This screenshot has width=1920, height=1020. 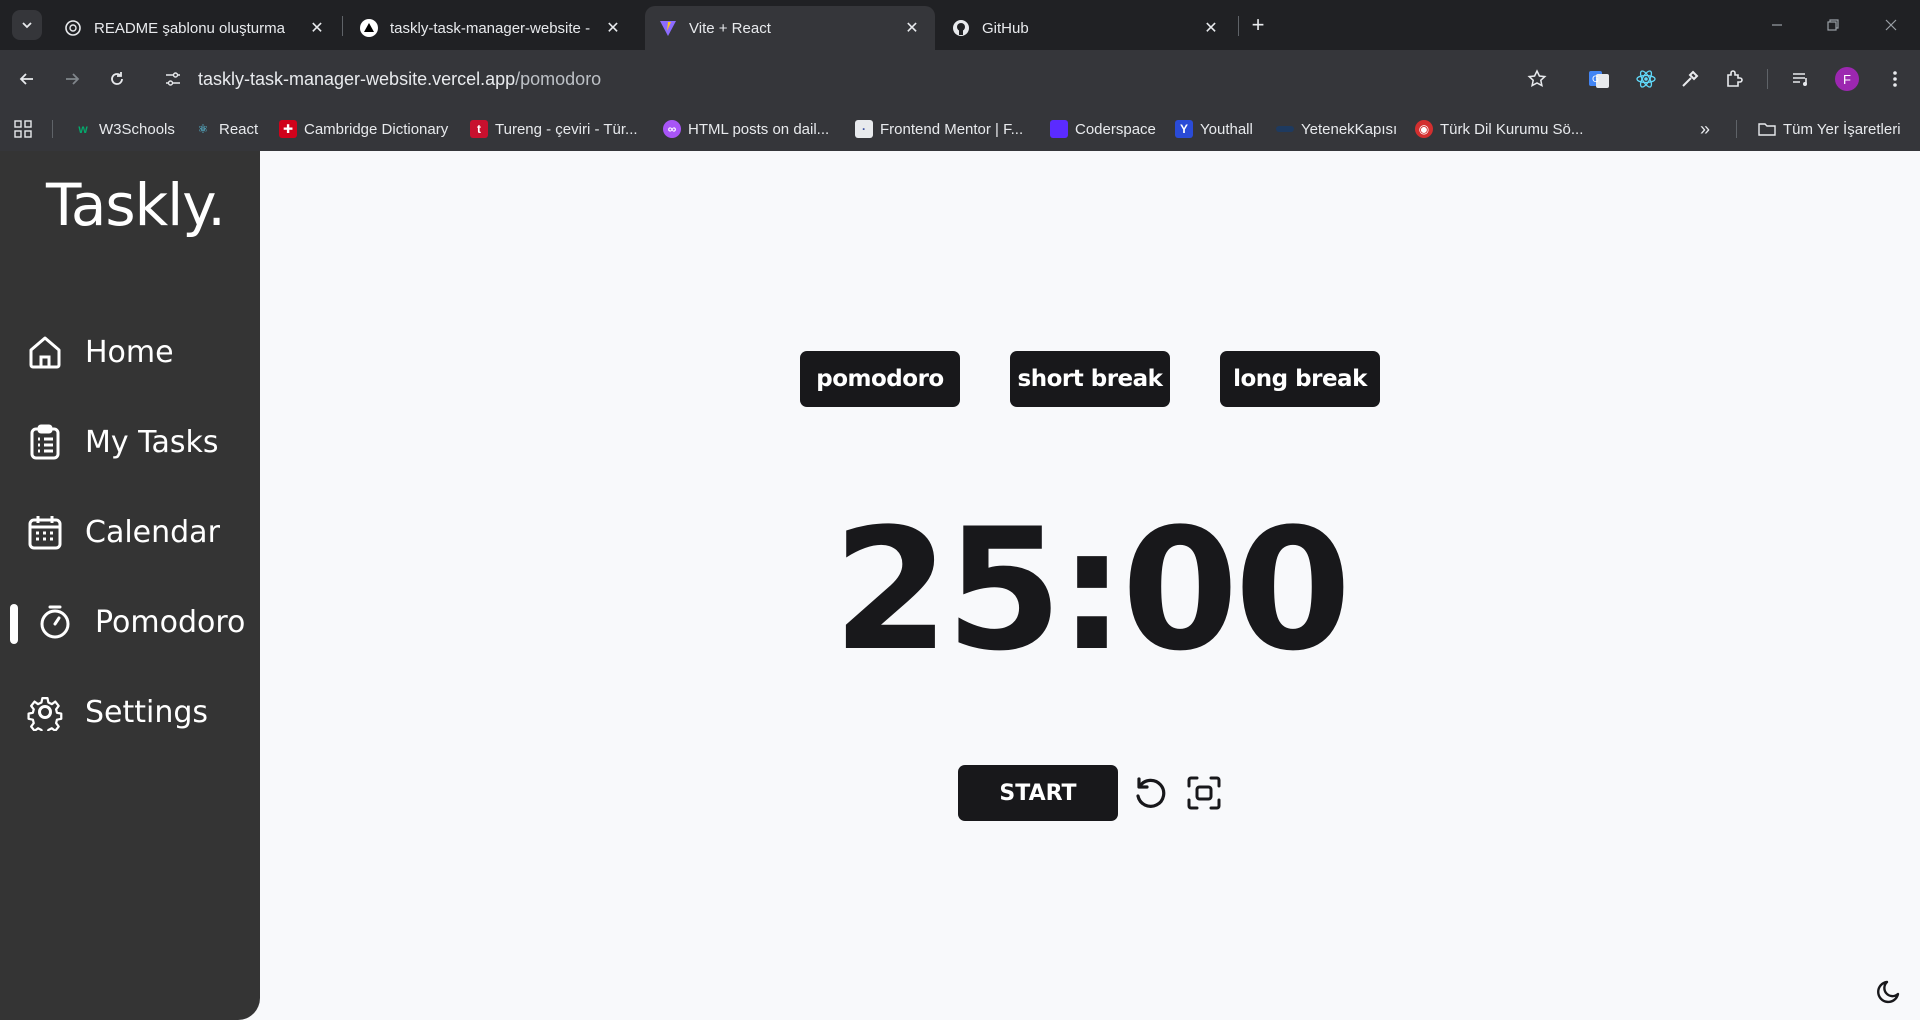 I want to click on eyedropper-icon, so click(x=1690, y=78).